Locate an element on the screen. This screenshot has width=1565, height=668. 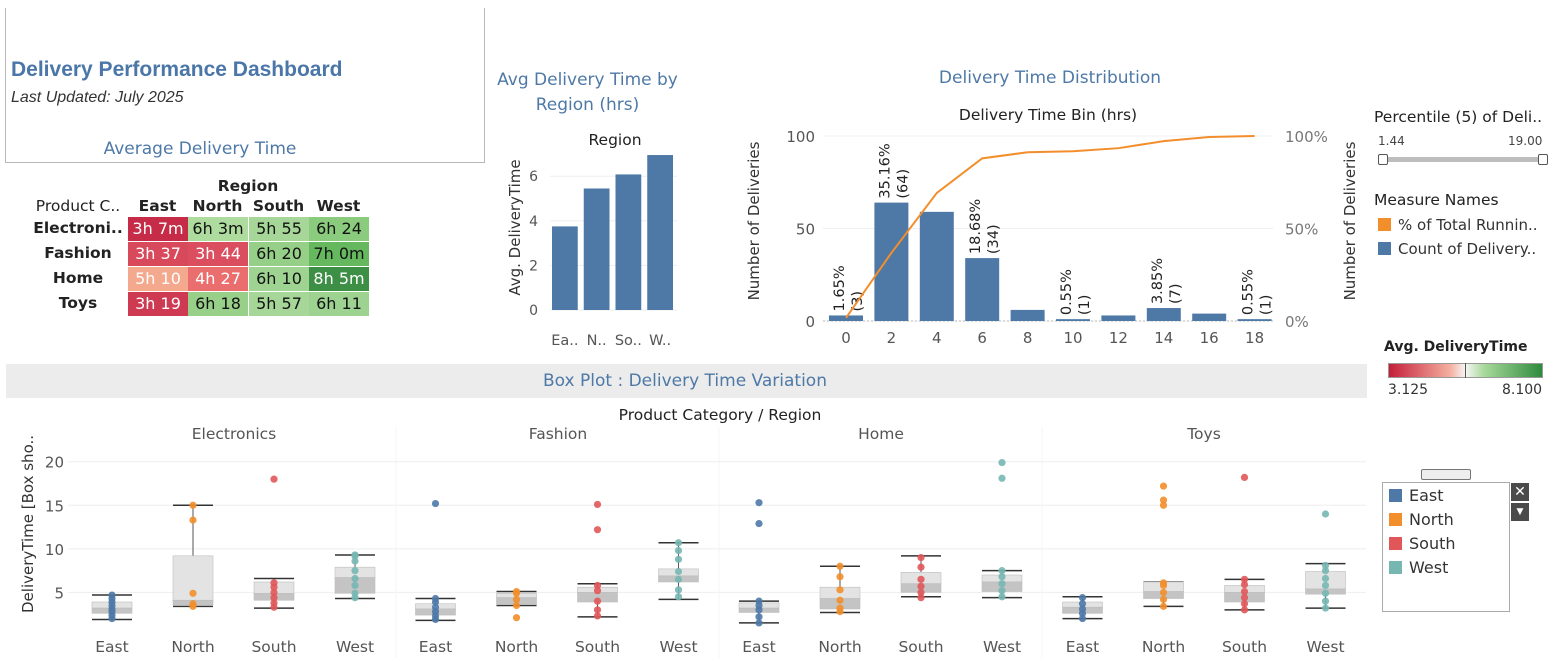
dist-y2tick: 100% is located at coordinates (1306, 137).